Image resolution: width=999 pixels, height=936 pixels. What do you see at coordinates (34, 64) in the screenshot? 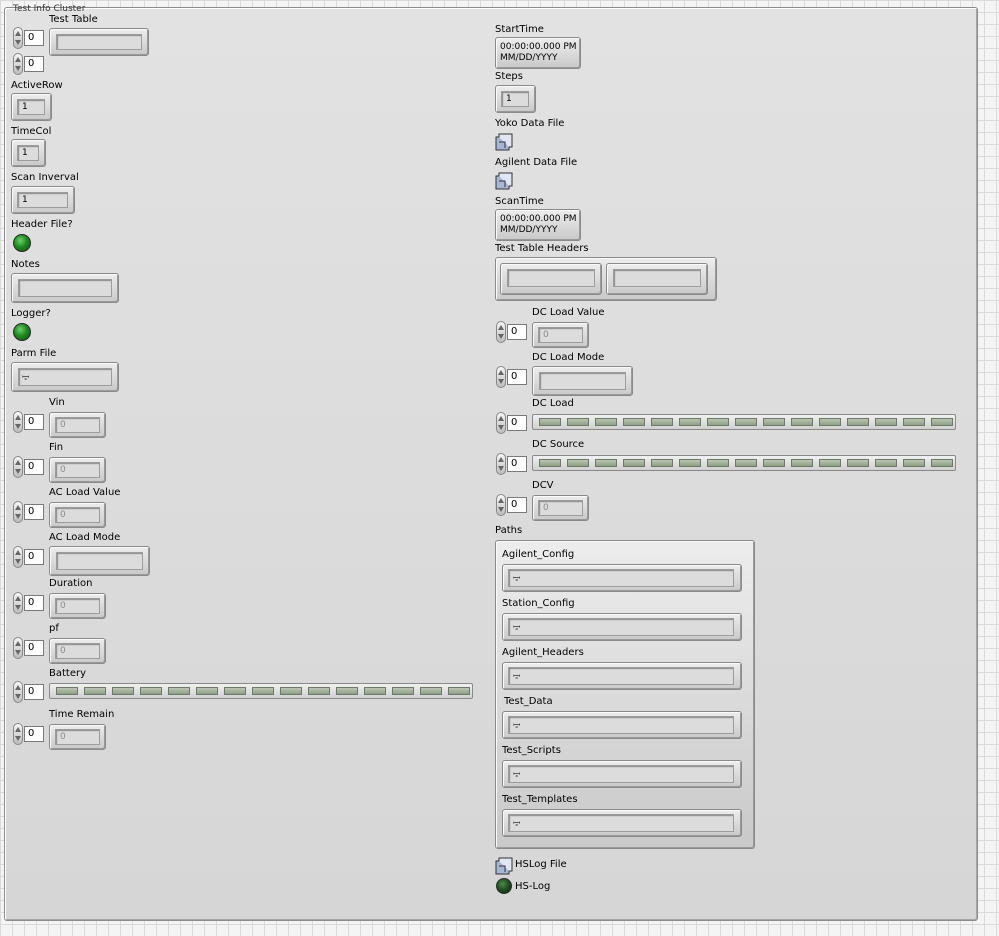
I see `test-table-col-index: 0` at bounding box center [34, 64].